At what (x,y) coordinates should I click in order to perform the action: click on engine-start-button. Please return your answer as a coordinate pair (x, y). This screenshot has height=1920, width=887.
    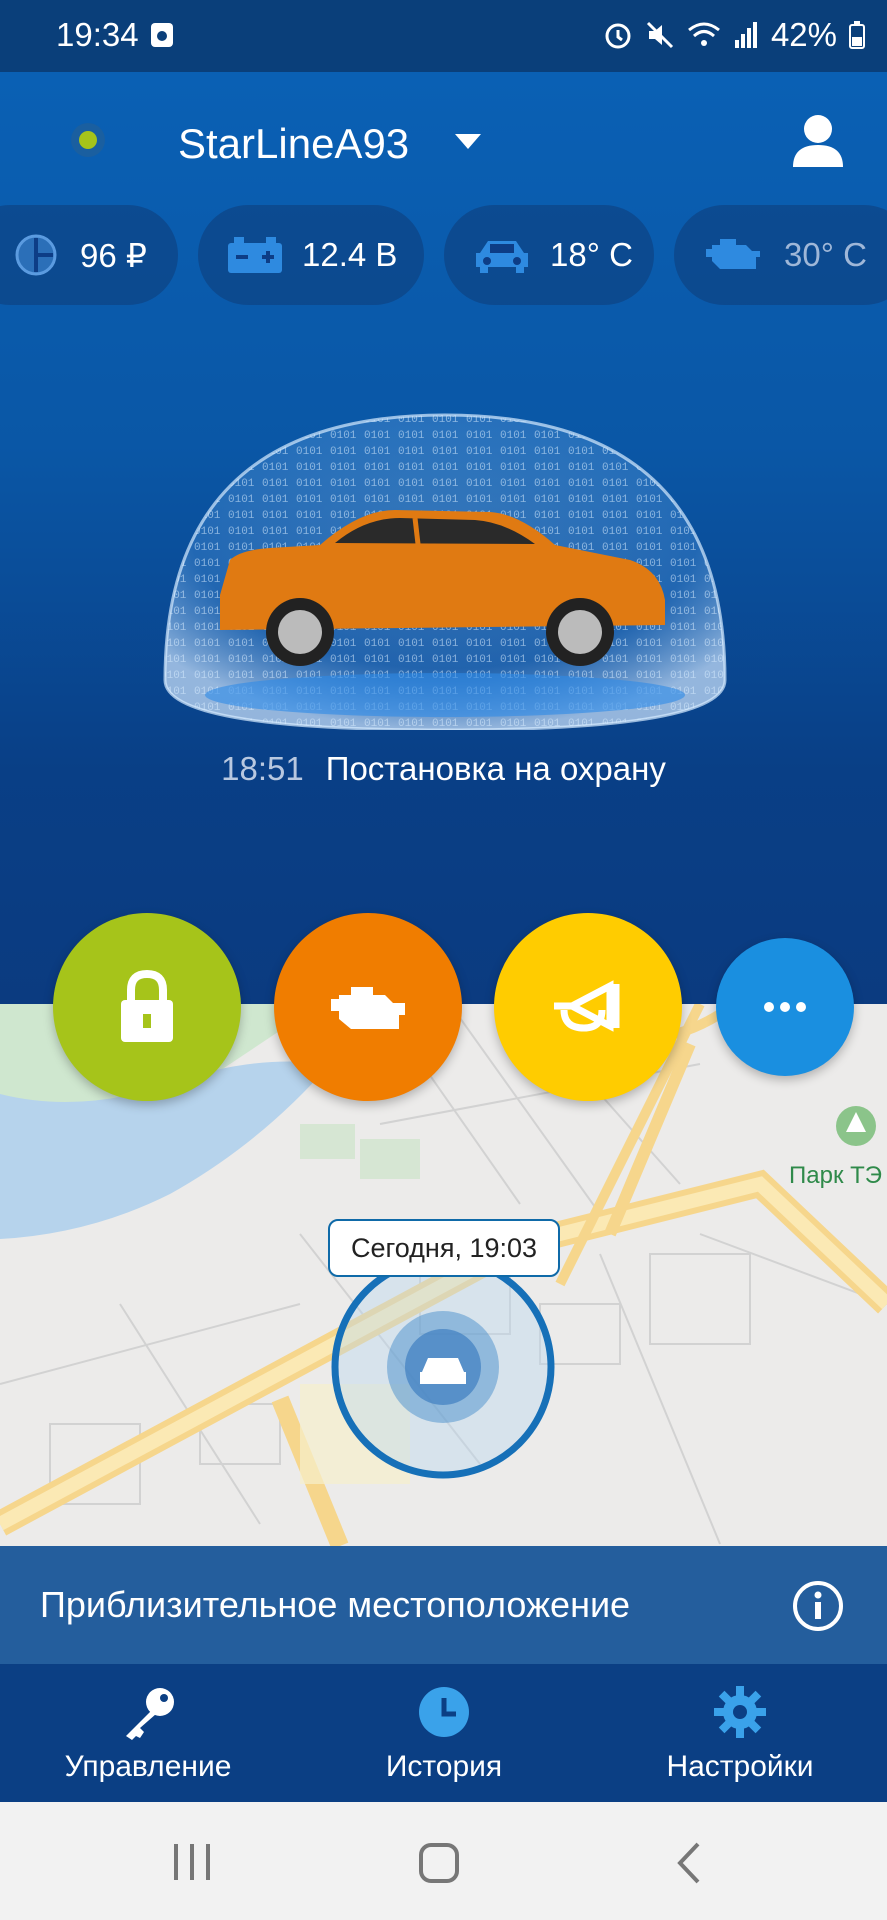
    Looking at the image, I should click on (368, 1007).